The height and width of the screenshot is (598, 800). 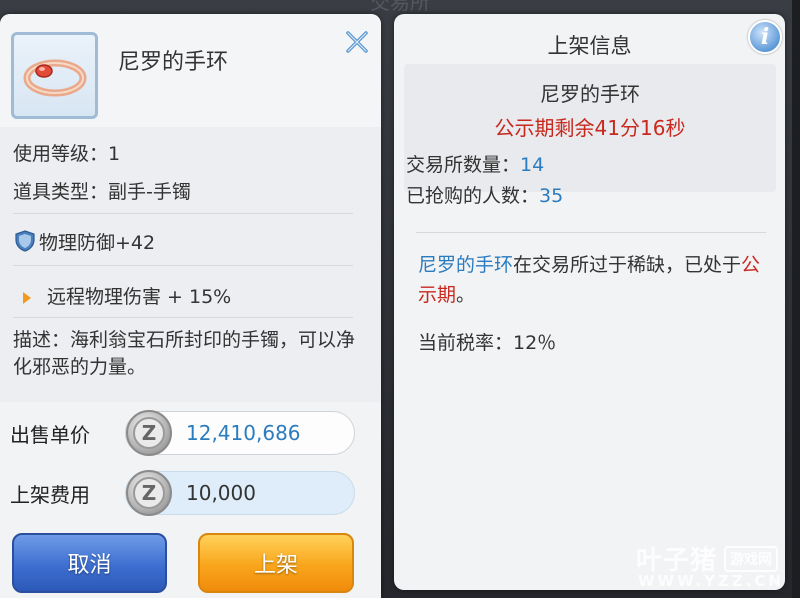 What do you see at coordinates (796, 299) in the screenshot?
I see `background-strip` at bounding box center [796, 299].